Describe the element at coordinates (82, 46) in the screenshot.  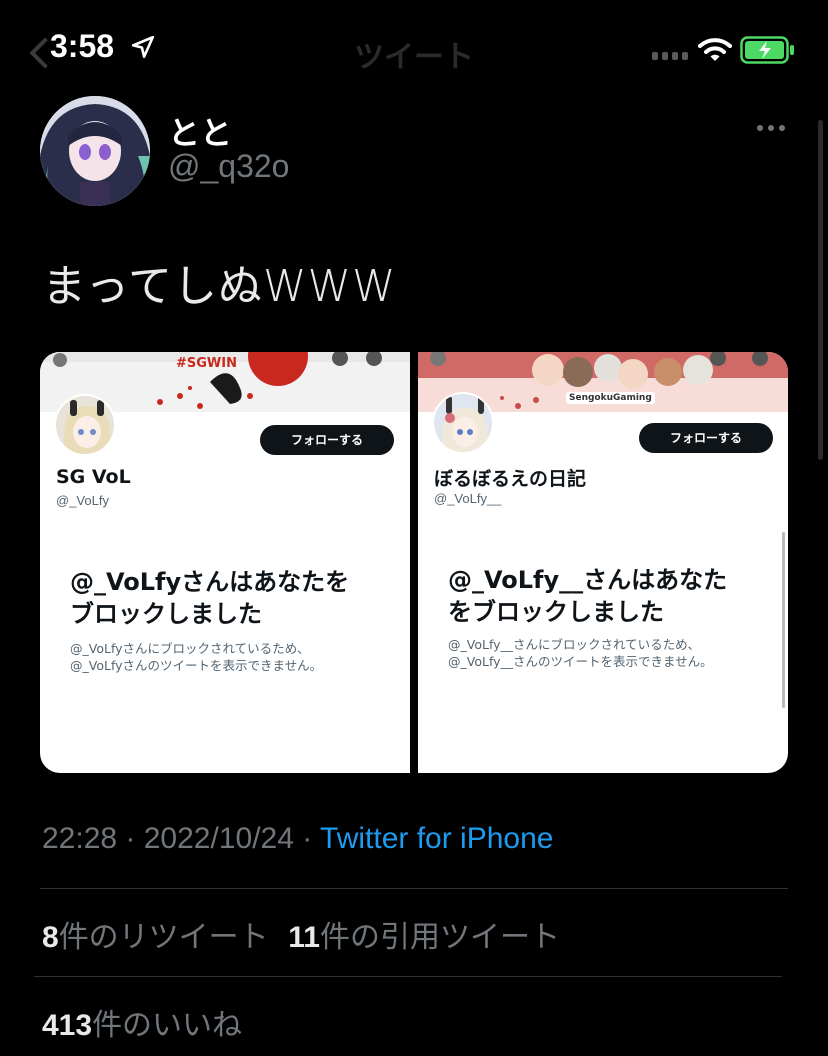
I see `status-time: 3:58` at that location.